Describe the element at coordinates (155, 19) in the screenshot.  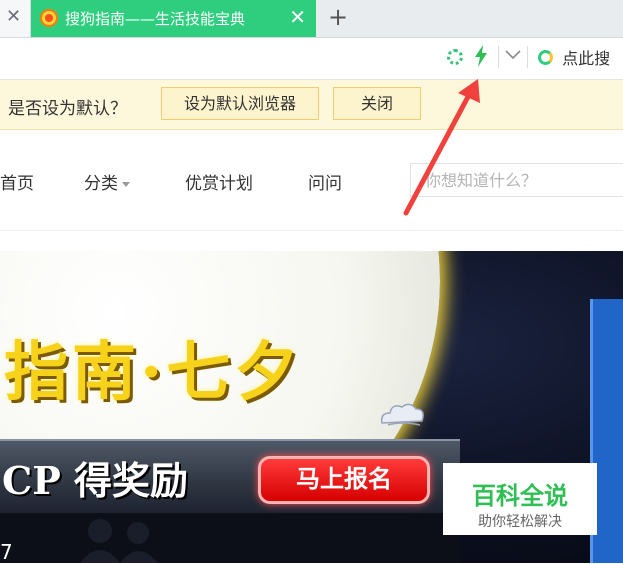
I see `tab-title: 搜狗指南——生活技能宝典` at that location.